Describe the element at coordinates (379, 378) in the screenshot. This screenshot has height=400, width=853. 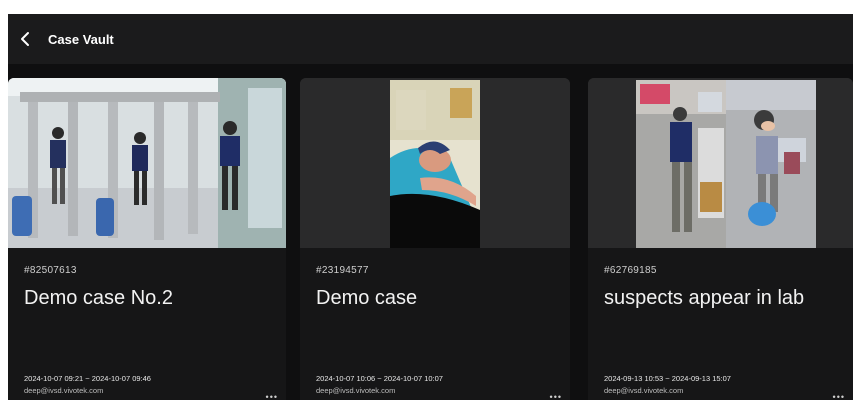
I see `case-time-range: 2024-10-07 10:06 ~ 2024-10-07 10:07` at that location.